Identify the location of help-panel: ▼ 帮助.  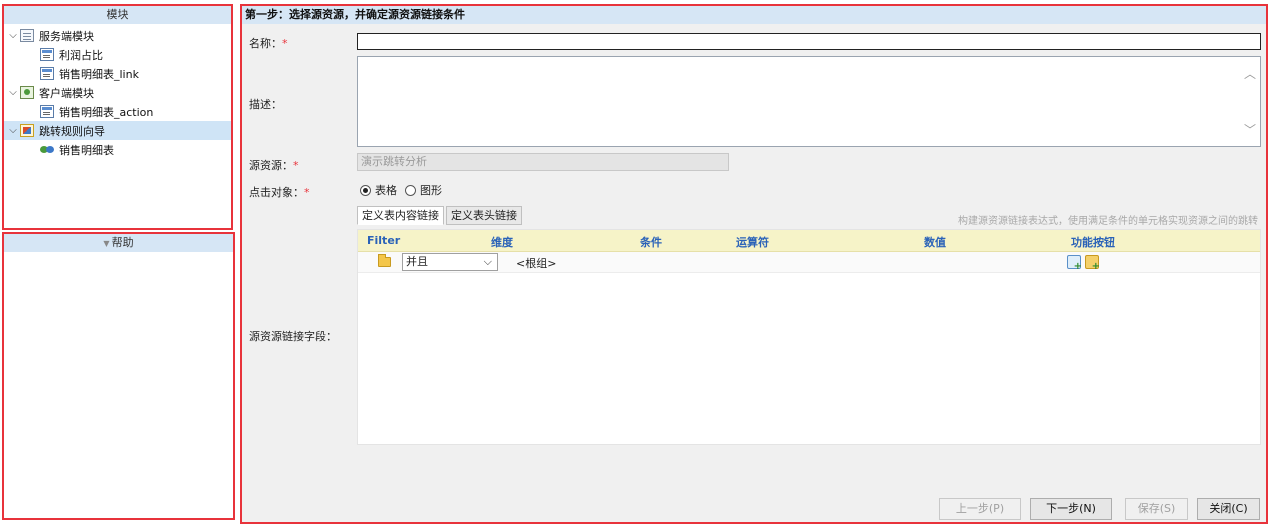
(118, 376).